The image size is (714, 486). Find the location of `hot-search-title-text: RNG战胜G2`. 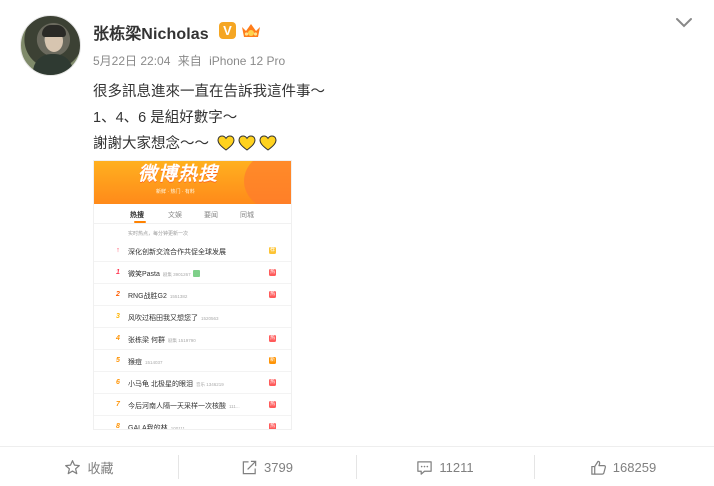

hot-search-title-text: RNG战胜G2 is located at coordinates (147, 296).